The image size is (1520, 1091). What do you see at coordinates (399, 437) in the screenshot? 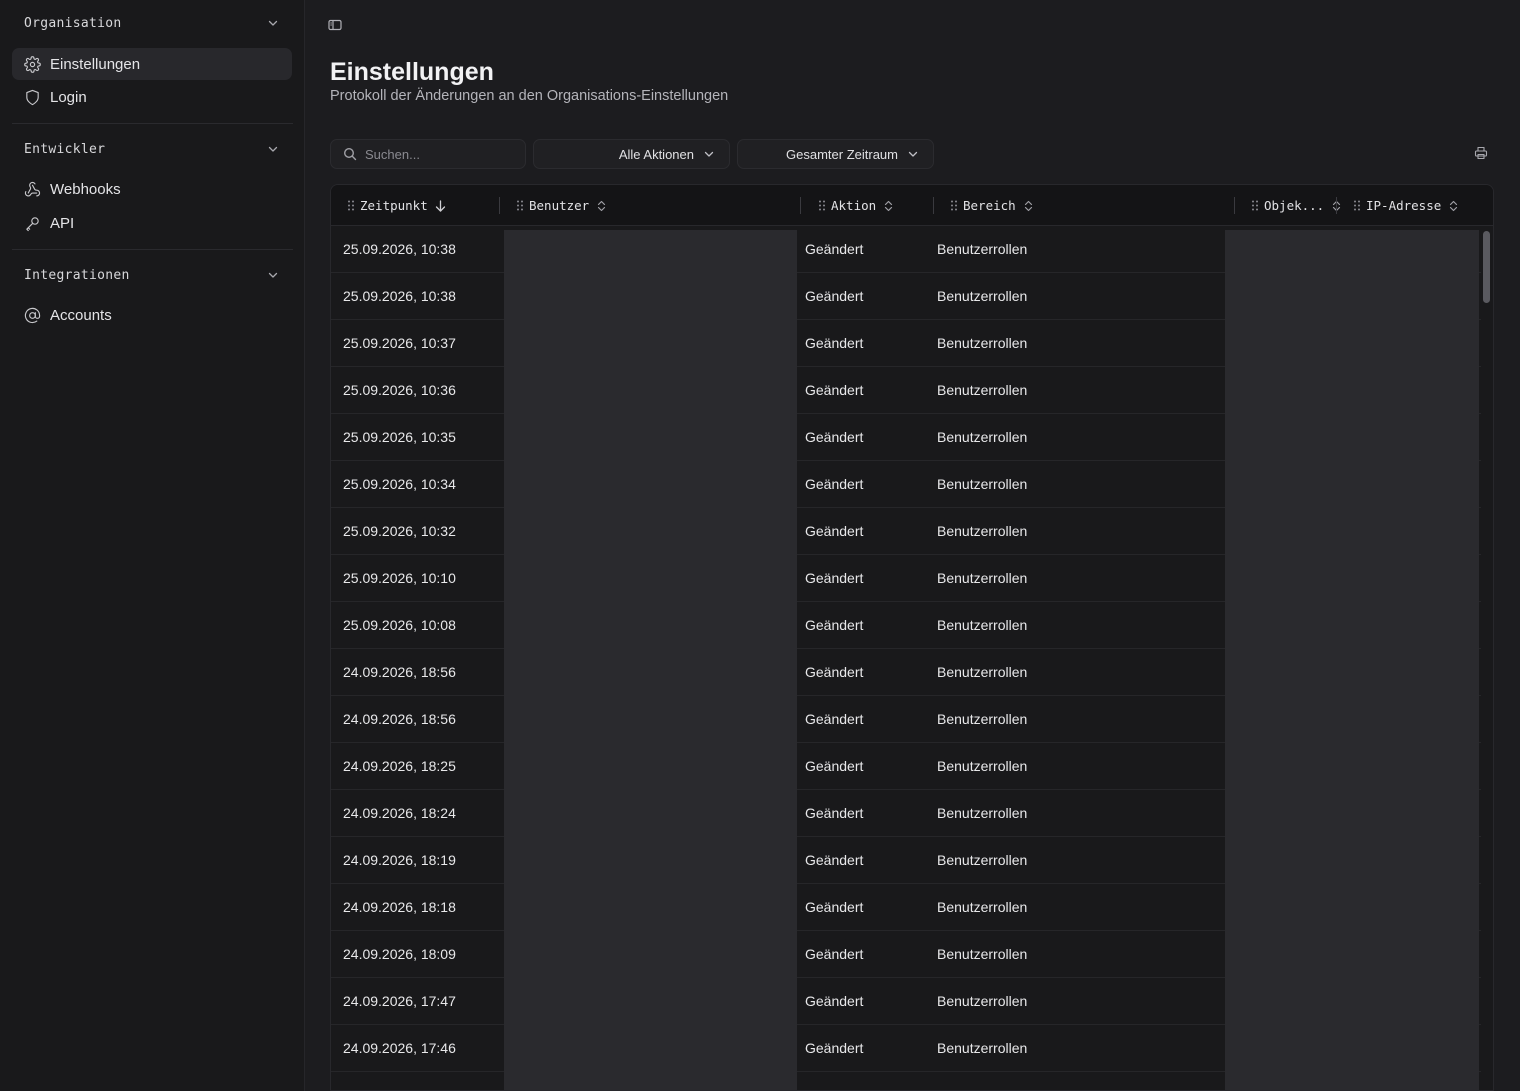
I see `cell-zeitpunkt: 25.09.2026, 10:35` at bounding box center [399, 437].